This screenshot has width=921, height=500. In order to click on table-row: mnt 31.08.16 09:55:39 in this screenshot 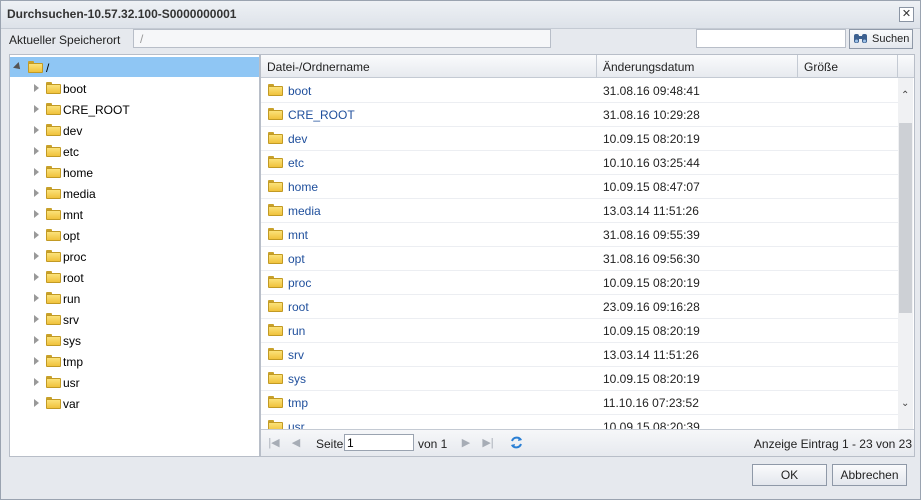, I will do `click(579, 234)`.